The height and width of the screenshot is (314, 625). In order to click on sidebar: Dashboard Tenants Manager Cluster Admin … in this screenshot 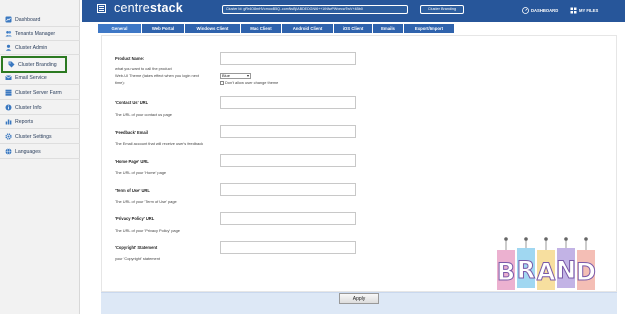, I will do `click(40, 157)`.